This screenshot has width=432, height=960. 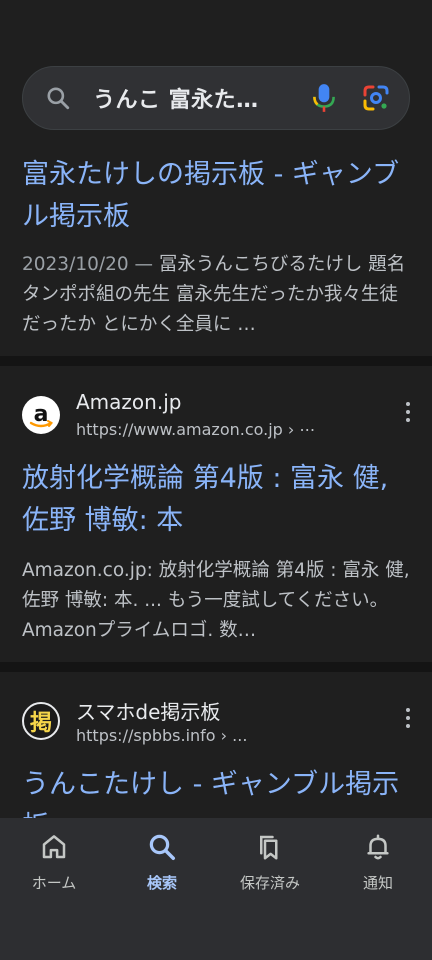 What do you see at coordinates (376, 98) in the screenshot?
I see `google-lens-icon` at bounding box center [376, 98].